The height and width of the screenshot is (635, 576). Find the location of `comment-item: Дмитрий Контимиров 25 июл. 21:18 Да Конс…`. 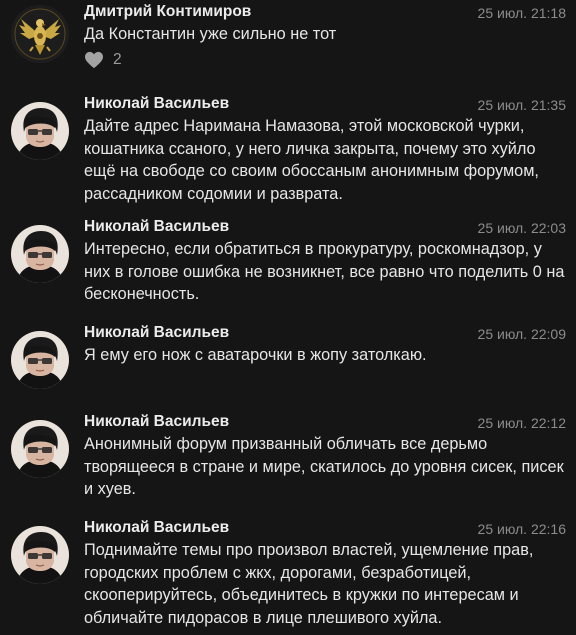

comment-item: Дмитрий Контимиров 25 июл. 21:18 Да Конс… is located at coordinates (288, 36).